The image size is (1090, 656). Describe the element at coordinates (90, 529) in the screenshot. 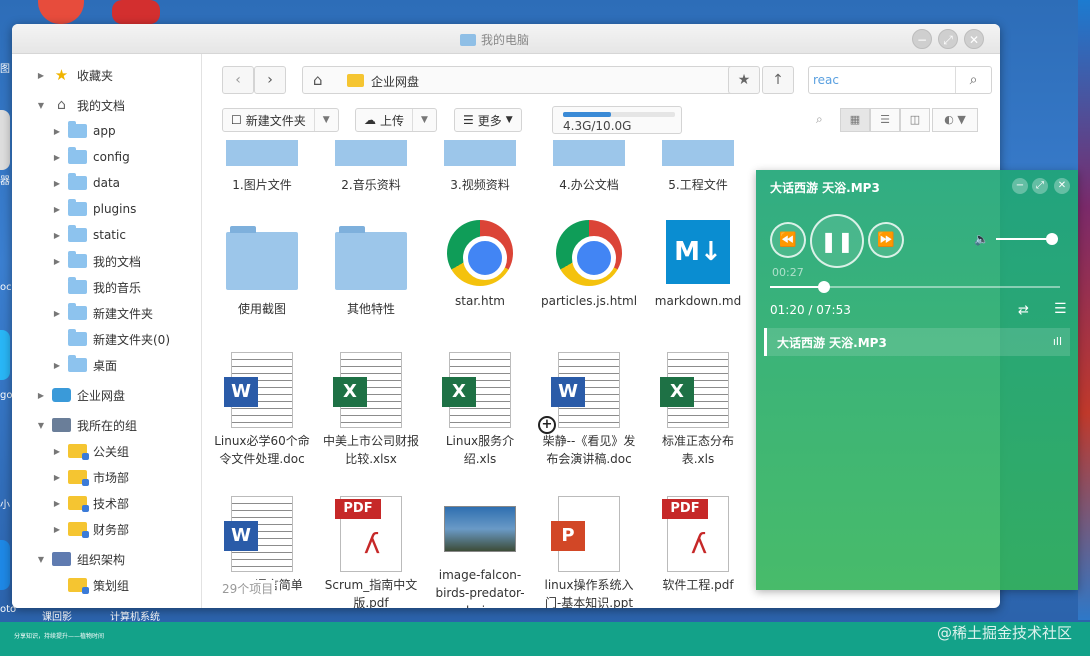

I see `sidebar-item-finance: ▶ 财务部` at that location.